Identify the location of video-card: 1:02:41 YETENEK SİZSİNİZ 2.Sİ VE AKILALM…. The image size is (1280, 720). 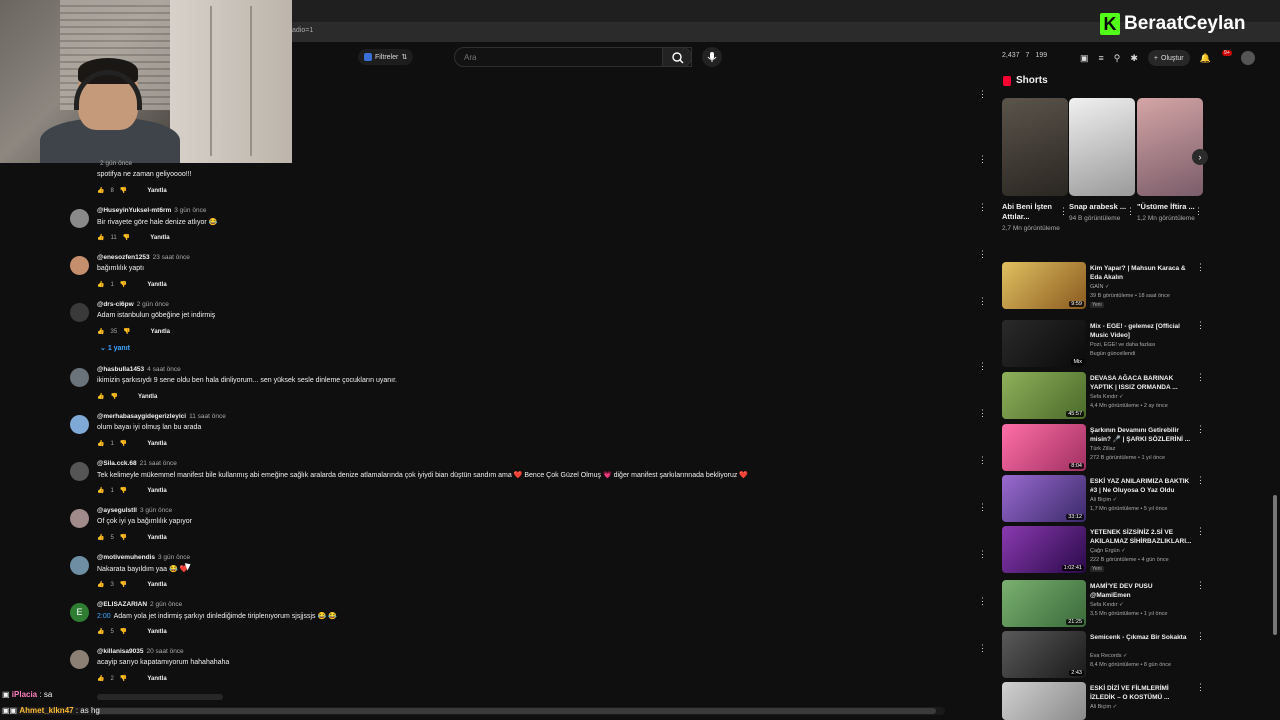
(1103, 550).